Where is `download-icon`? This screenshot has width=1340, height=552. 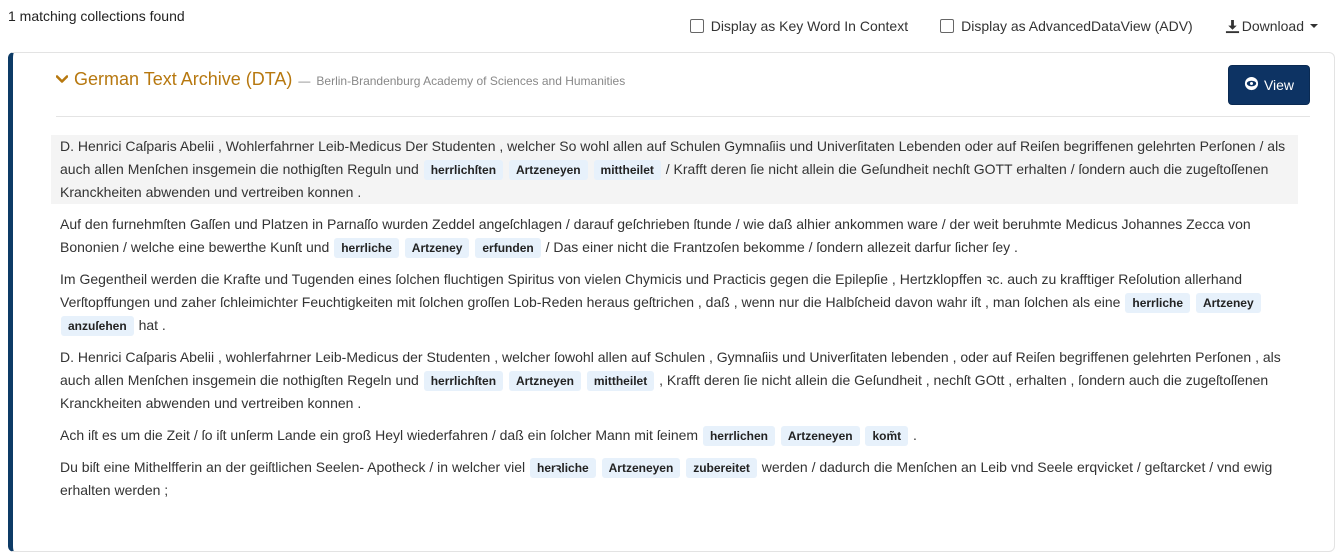
download-icon is located at coordinates (1232, 26).